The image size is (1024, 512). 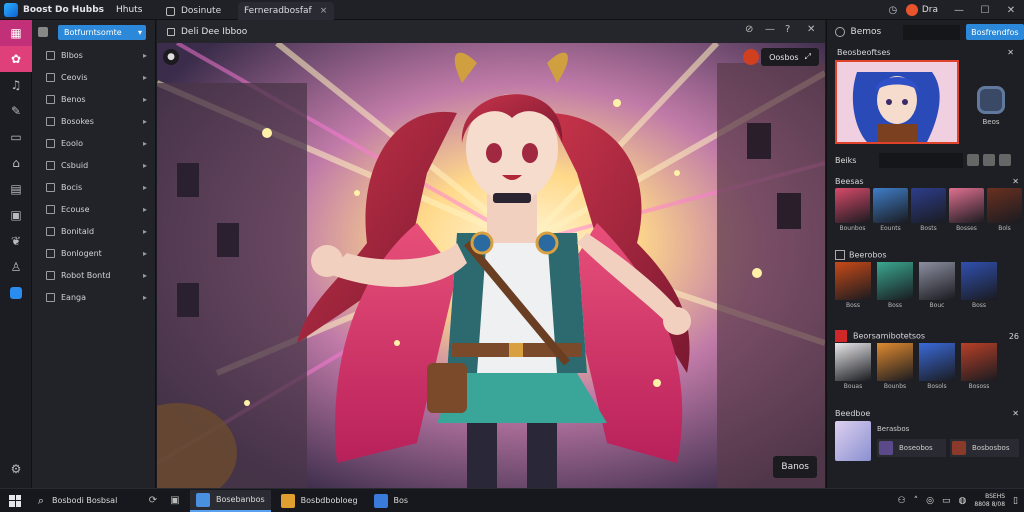 What do you see at coordinates (966, 210) in the screenshot?
I see `style-thumbnail: Bosses` at bounding box center [966, 210].